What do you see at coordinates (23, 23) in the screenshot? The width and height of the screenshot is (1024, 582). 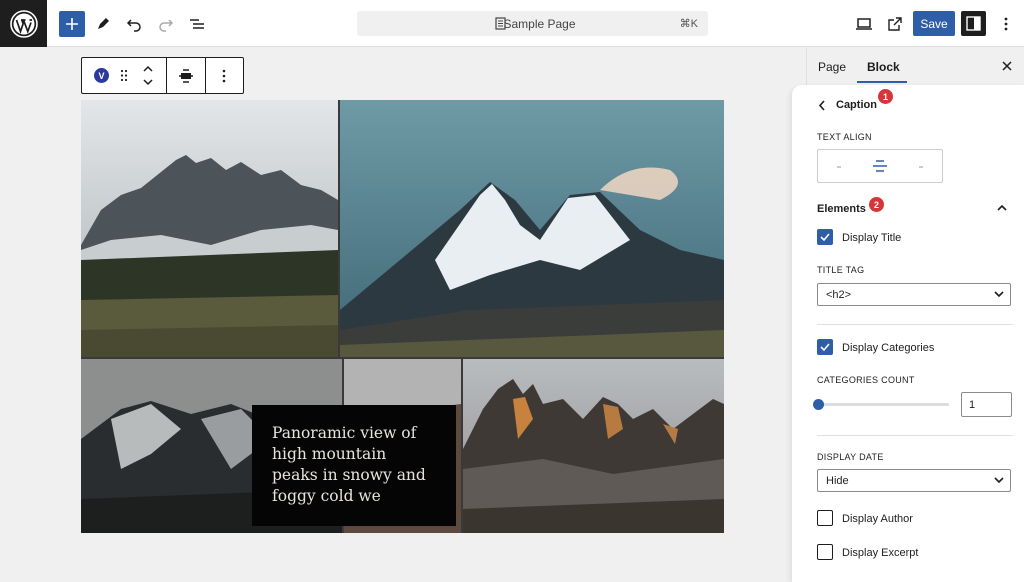 I see `wordpress-logo` at bounding box center [23, 23].